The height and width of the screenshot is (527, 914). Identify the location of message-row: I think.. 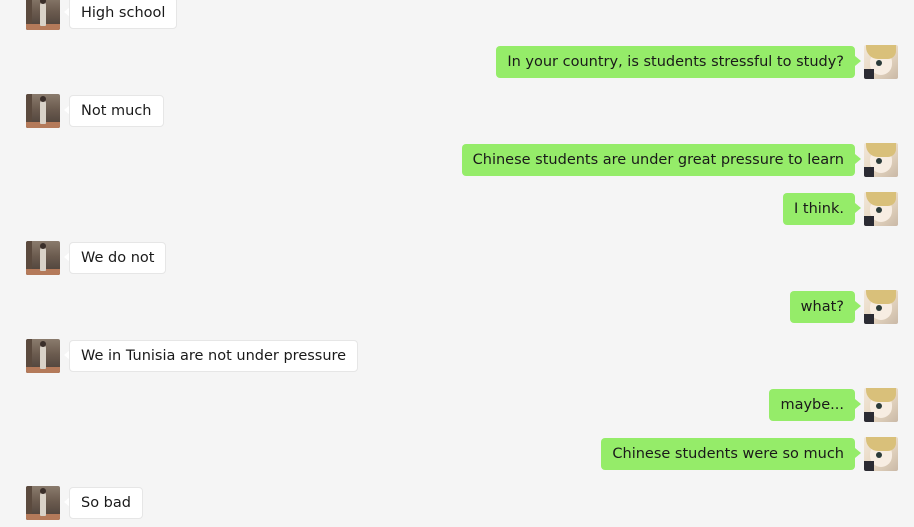
(457, 209).